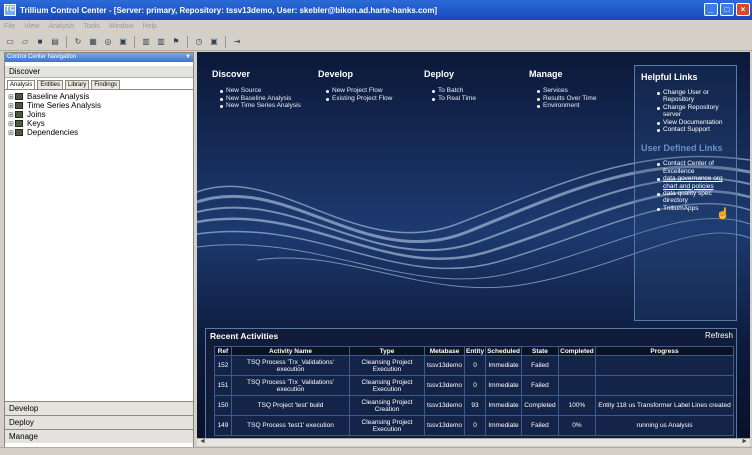  What do you see at coordinates (99, 114) in the screenshot?
I see `tree-item-joins: ⊞ Joins` at bounding box center [99, 114].